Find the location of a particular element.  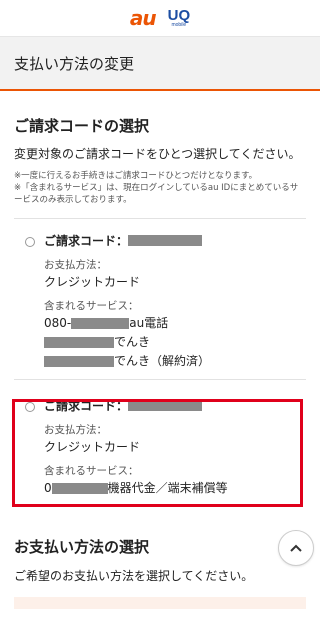

services-label: 含まれるサービス： is located at coordinates (91, 306).